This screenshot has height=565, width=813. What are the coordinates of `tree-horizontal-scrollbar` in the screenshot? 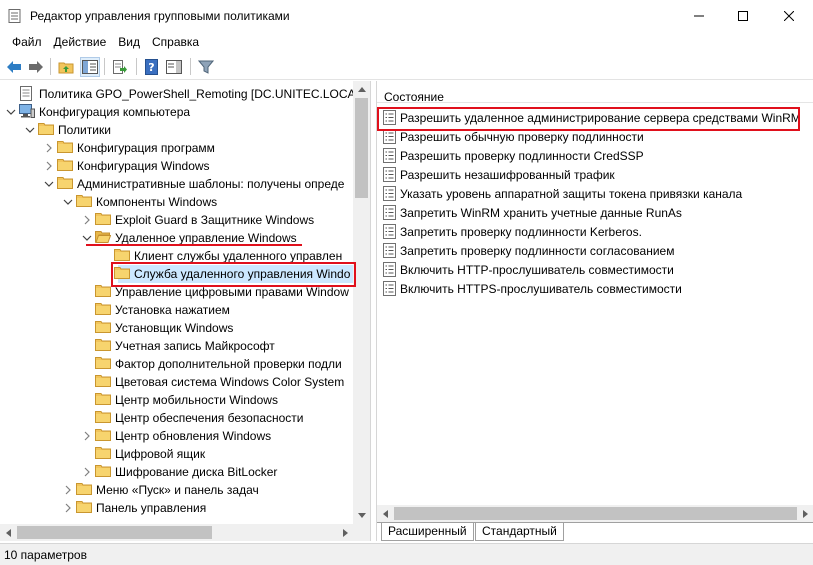 It's located at (177, 532).